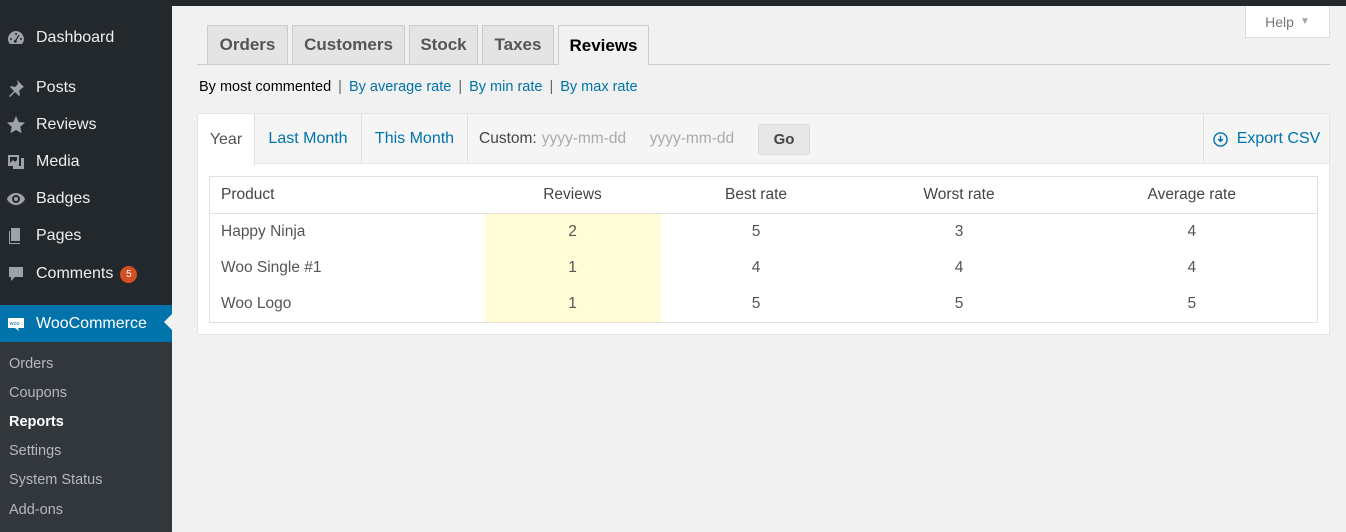 The image size is (1346, 532). What do you see at coordinates (58, 161) in the screenshot?
I see `menu-label: Media` at bounding box center [58, 161].